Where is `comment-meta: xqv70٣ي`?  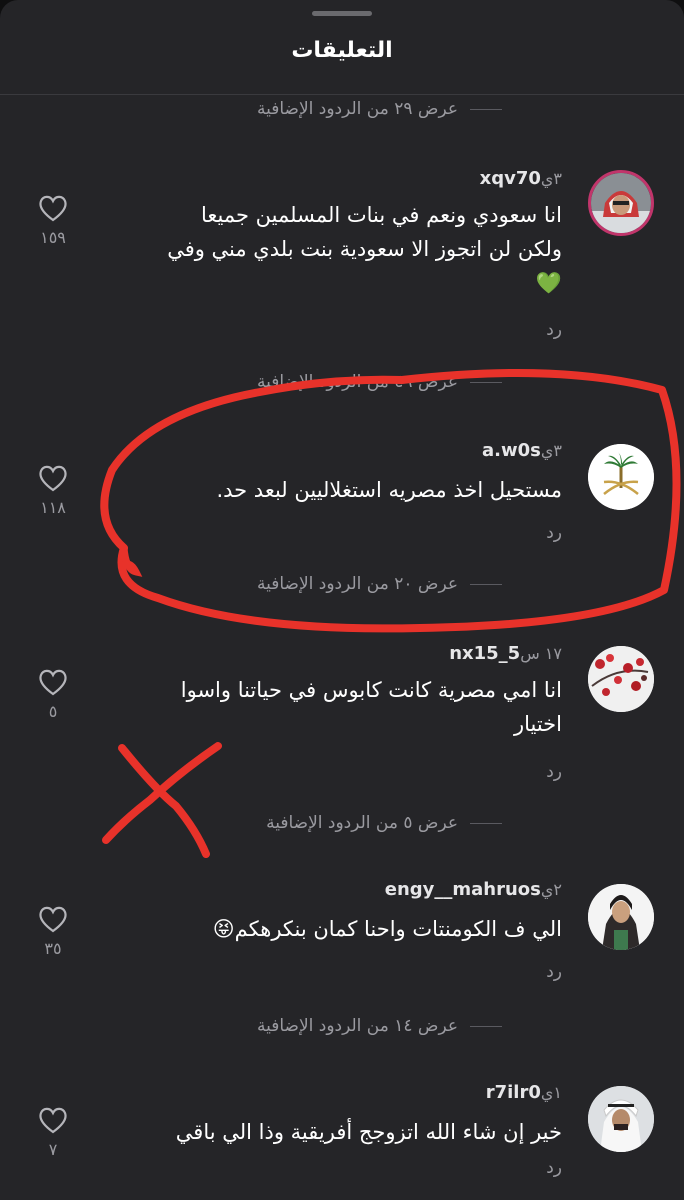 comment-meta: xqv70٣ي is located at coordinates (516, 178).